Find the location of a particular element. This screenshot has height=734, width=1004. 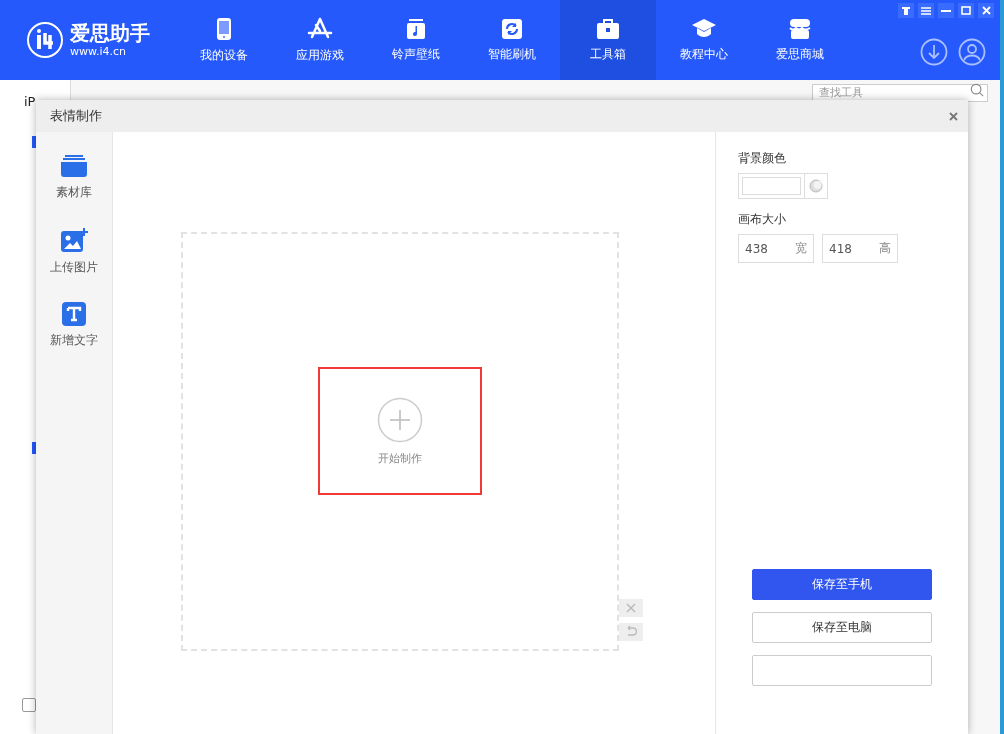

maximize-button is located at coordinates (966, 10).